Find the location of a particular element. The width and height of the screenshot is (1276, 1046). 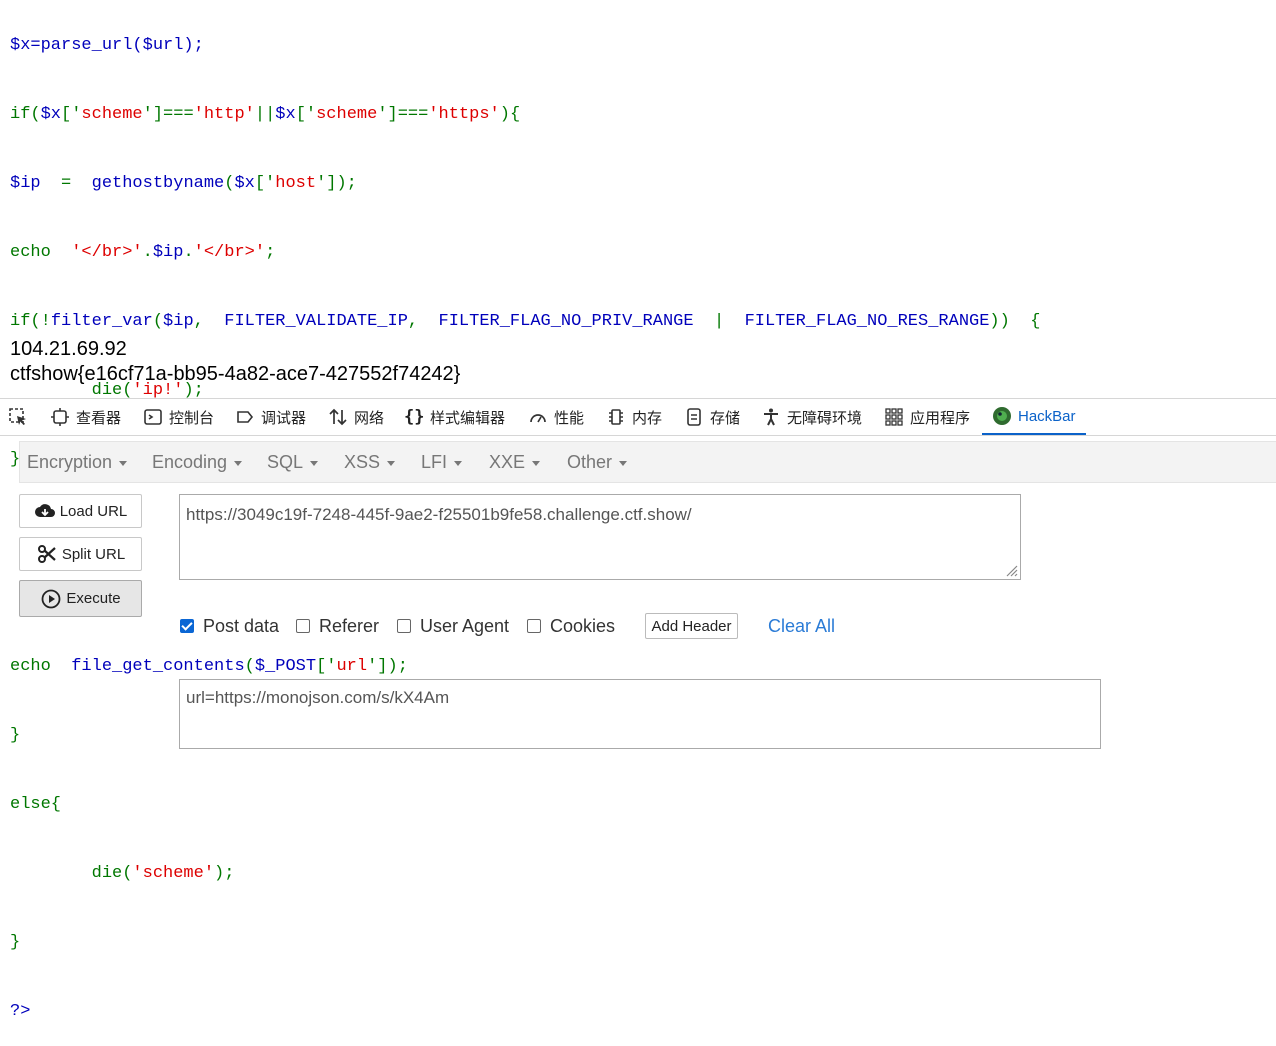

clear-all-link: Clear All is located at coordinates (801, 626).